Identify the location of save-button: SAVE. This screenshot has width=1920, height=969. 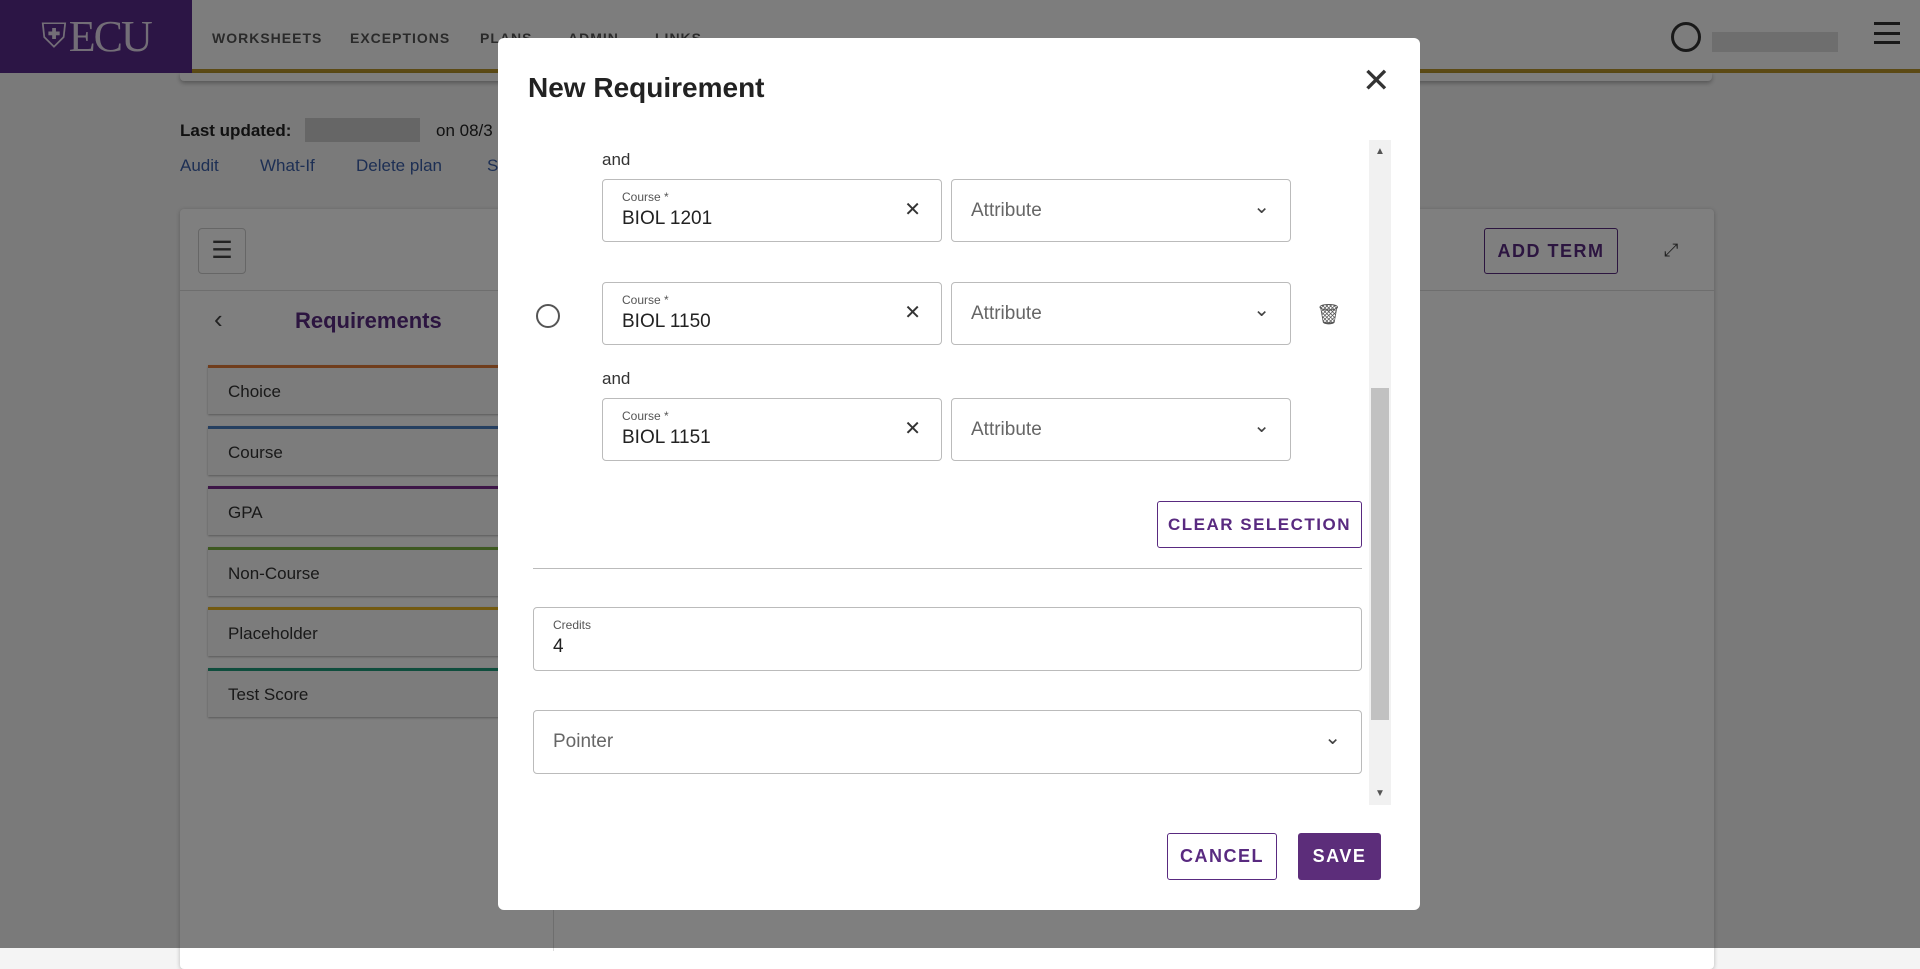
(1339, 856).